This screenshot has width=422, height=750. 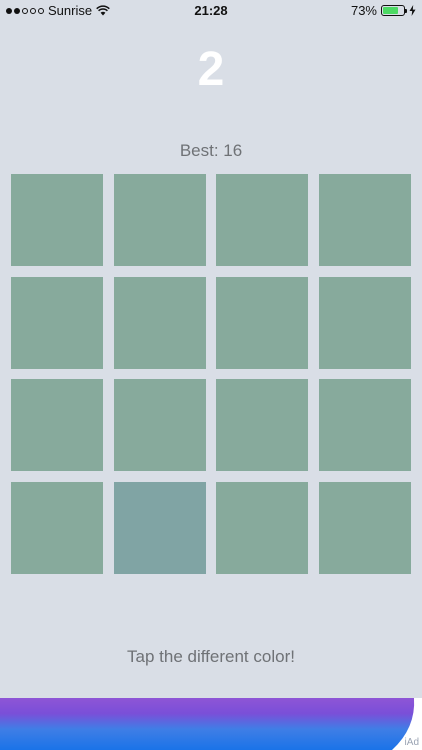 I want to click on battery-level, so click(x=390, y=10).